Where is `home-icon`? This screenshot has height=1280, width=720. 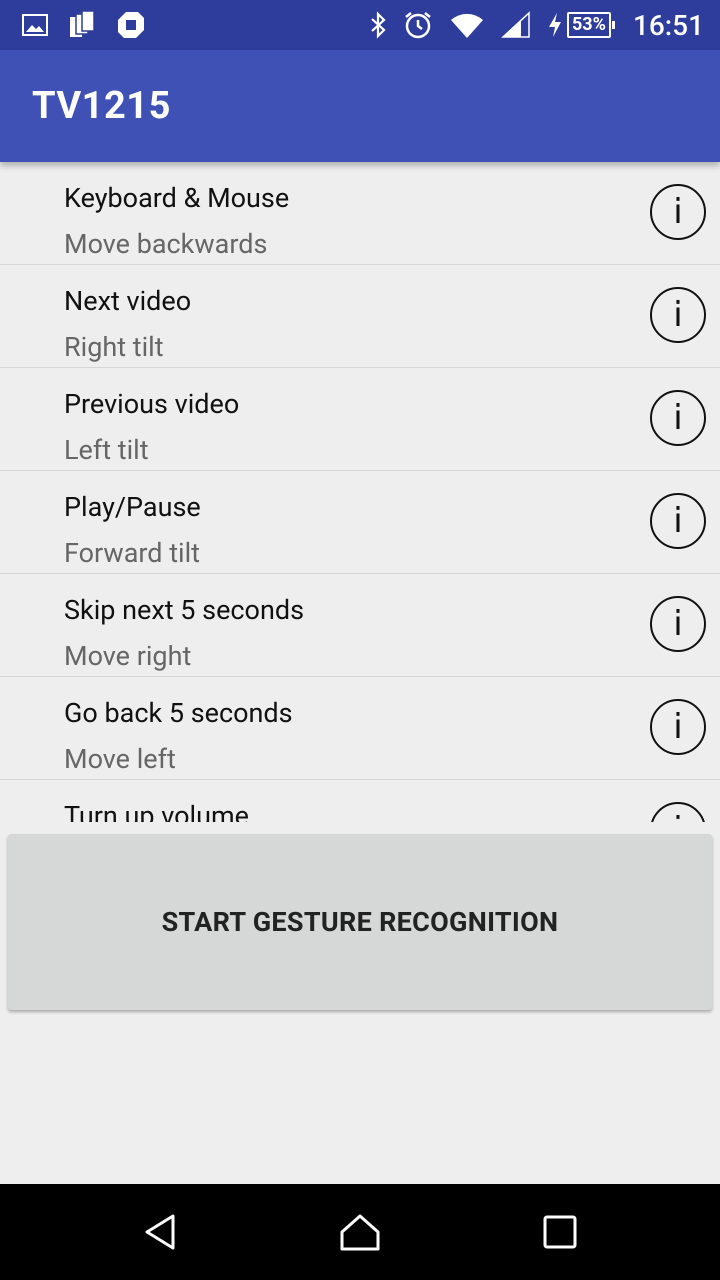 home-icon is located at coordinates (360, 1232).